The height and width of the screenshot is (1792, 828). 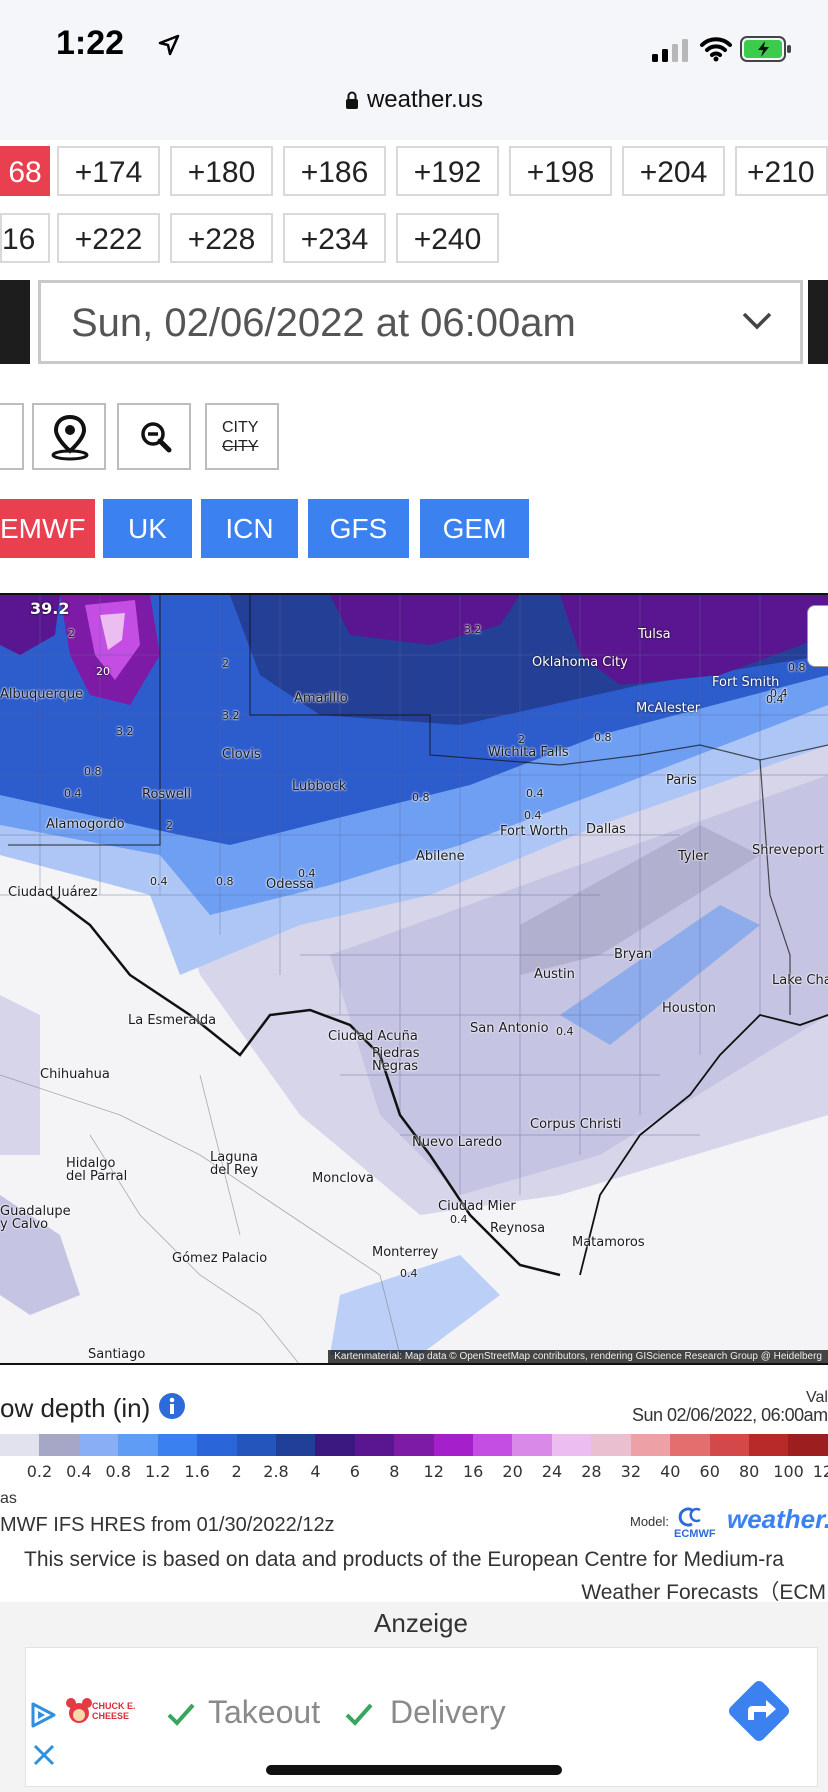 What do you see at coordinates (681, 780) in the screenshot?
I see `city-label: Paris` at bounding box center [681, 780].